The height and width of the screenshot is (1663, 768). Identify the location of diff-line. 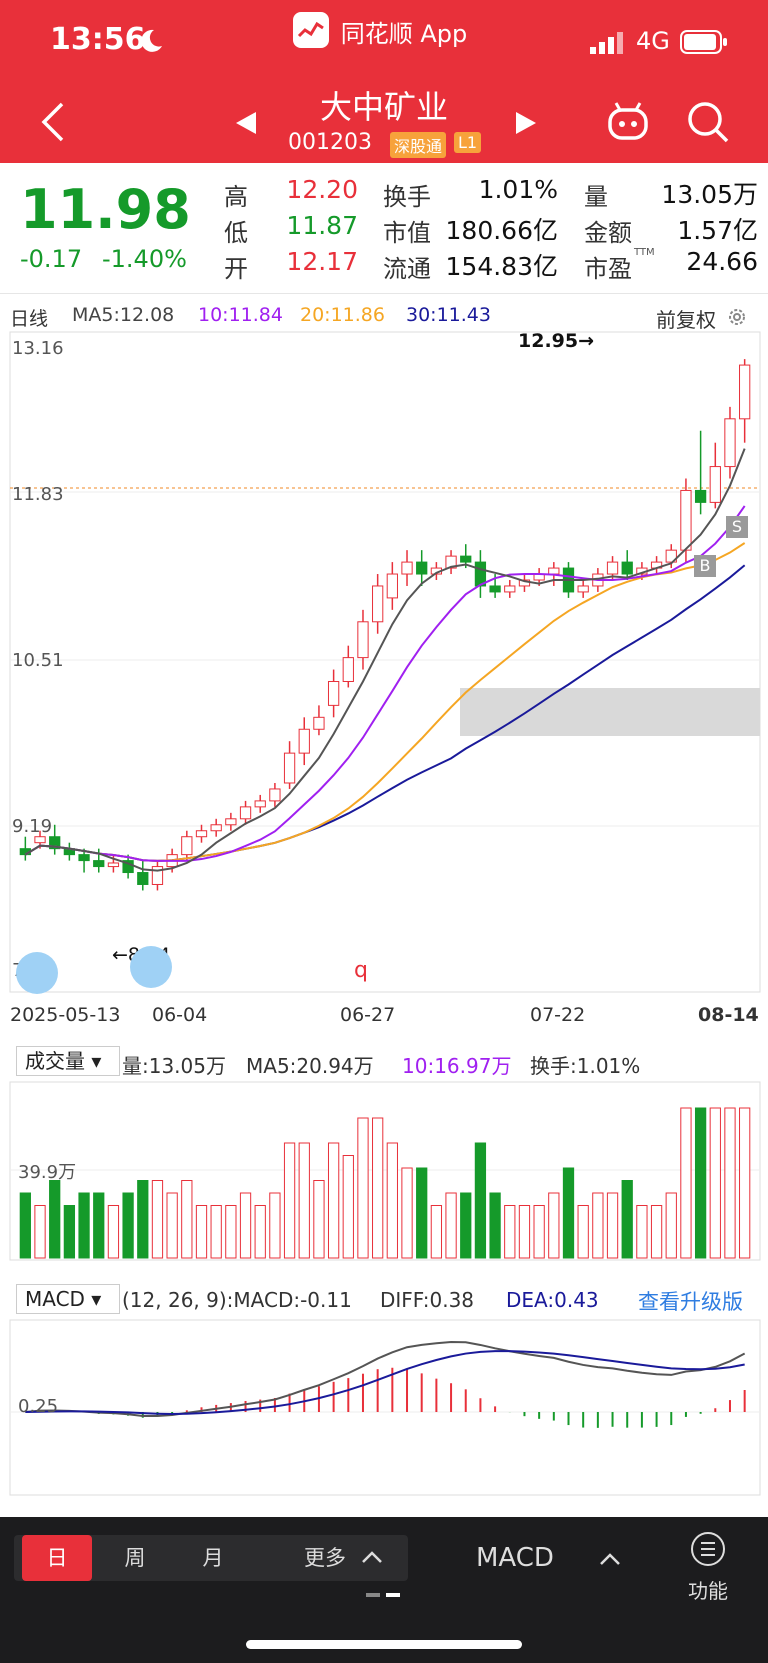
(385, 1378).